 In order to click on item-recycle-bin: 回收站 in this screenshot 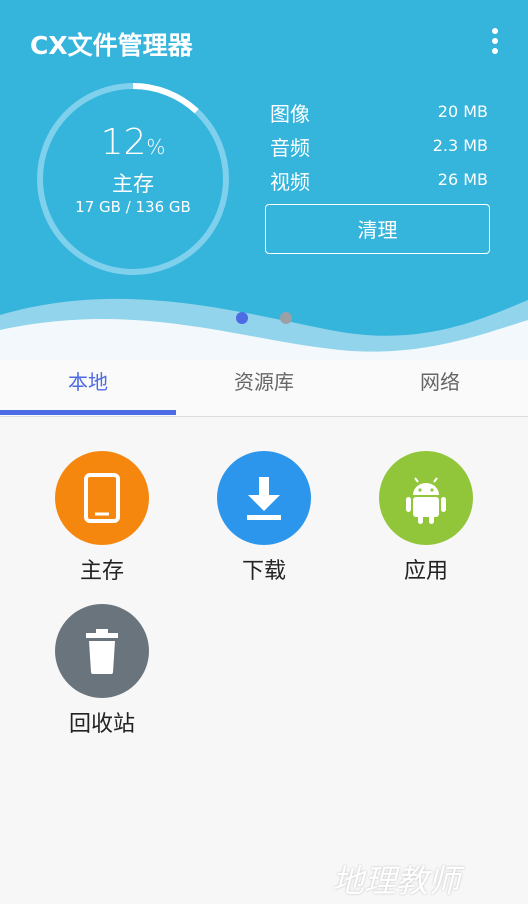, I will do `click(102, 671)`.